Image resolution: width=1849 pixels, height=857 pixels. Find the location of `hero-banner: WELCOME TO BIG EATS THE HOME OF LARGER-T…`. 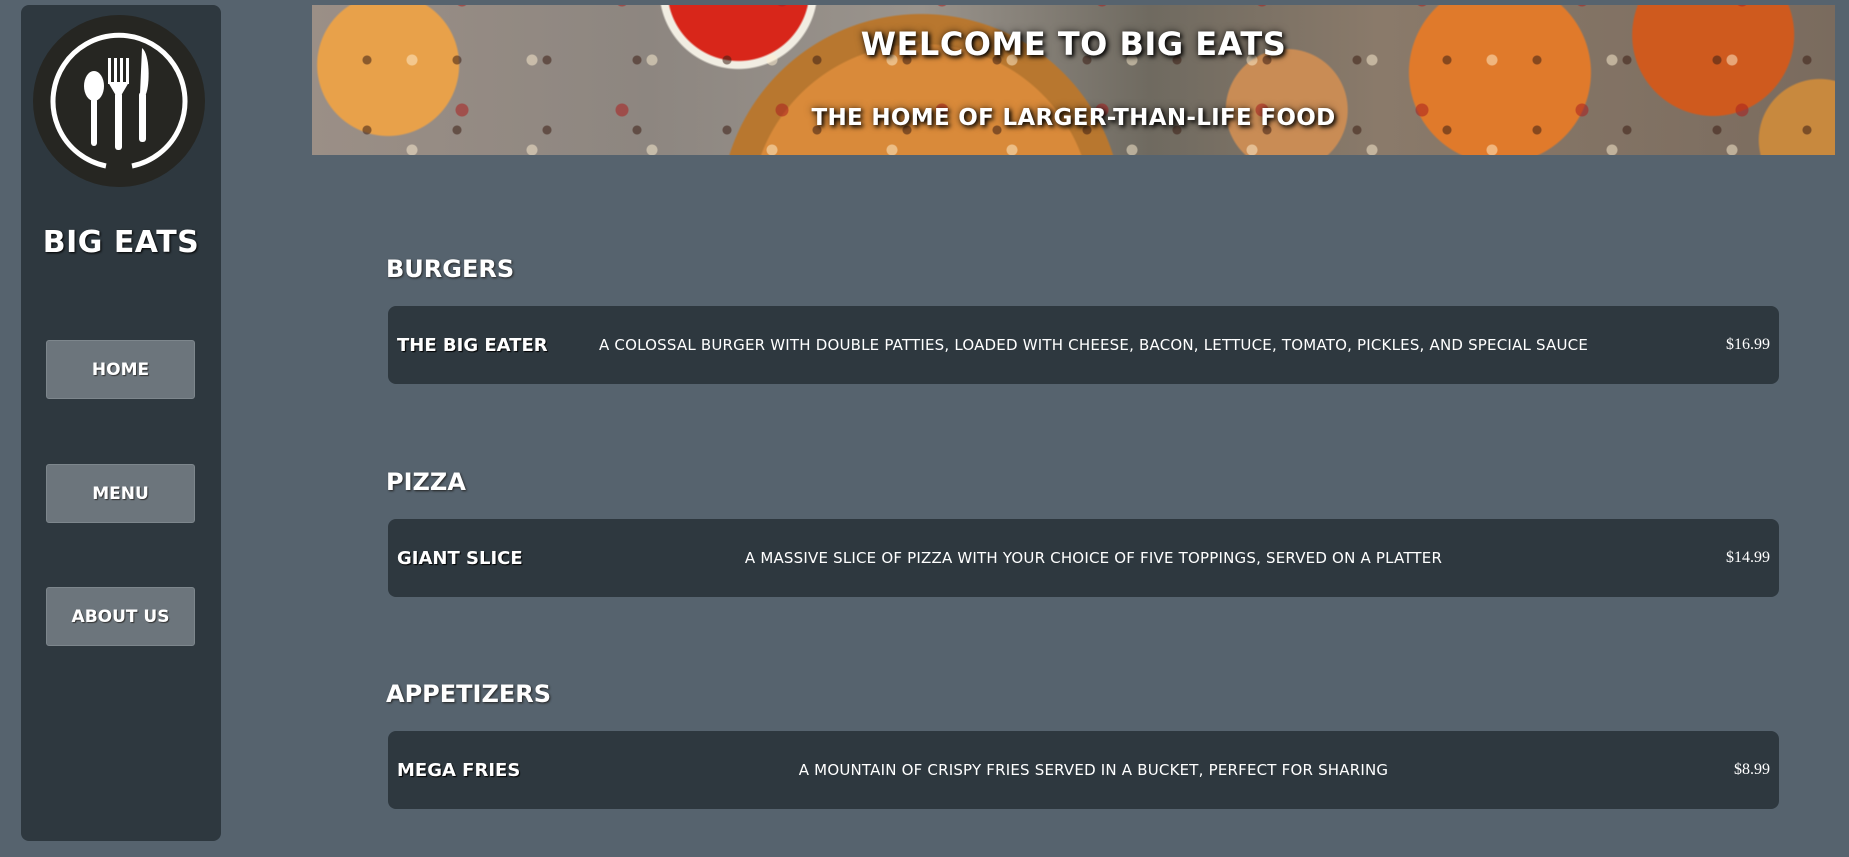

hero-banner: WELCOME TO BIG EATS THE HOME OF LARGER-T… is located at coordinates (1073, 80).